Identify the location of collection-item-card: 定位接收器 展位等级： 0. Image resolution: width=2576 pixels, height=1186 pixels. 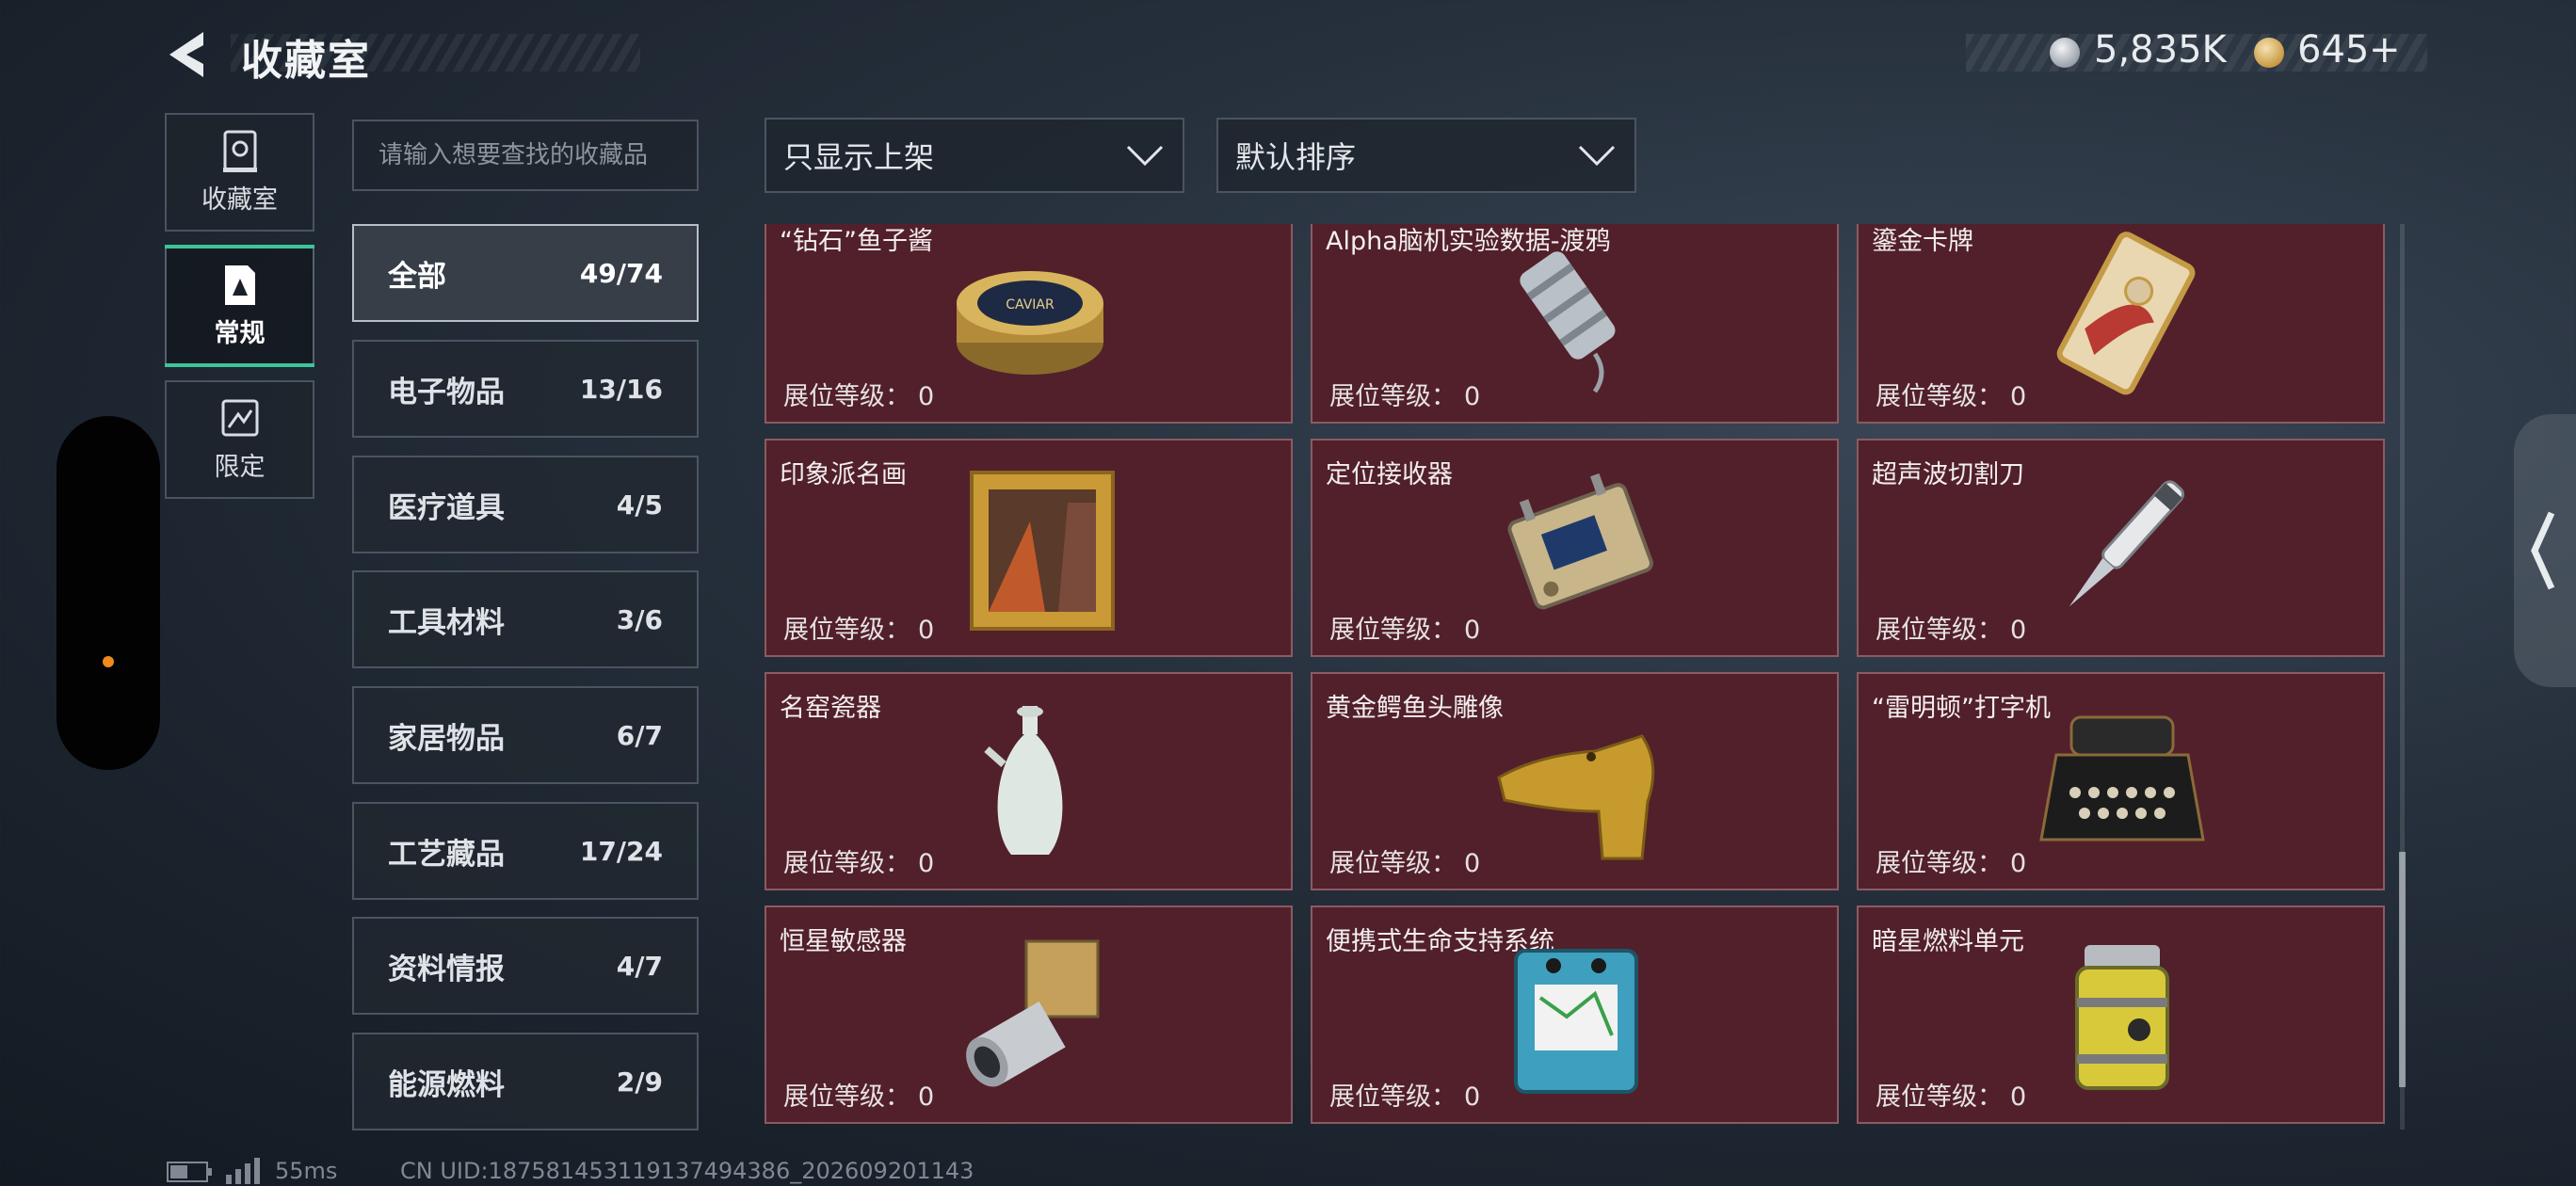
(1575, 548).